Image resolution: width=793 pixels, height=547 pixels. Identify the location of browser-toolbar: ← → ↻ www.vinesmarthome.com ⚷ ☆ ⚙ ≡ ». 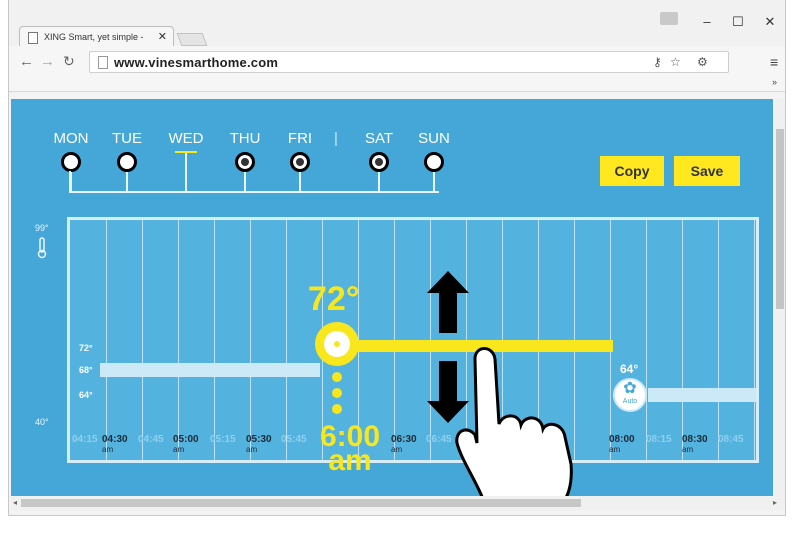
(397, 69).